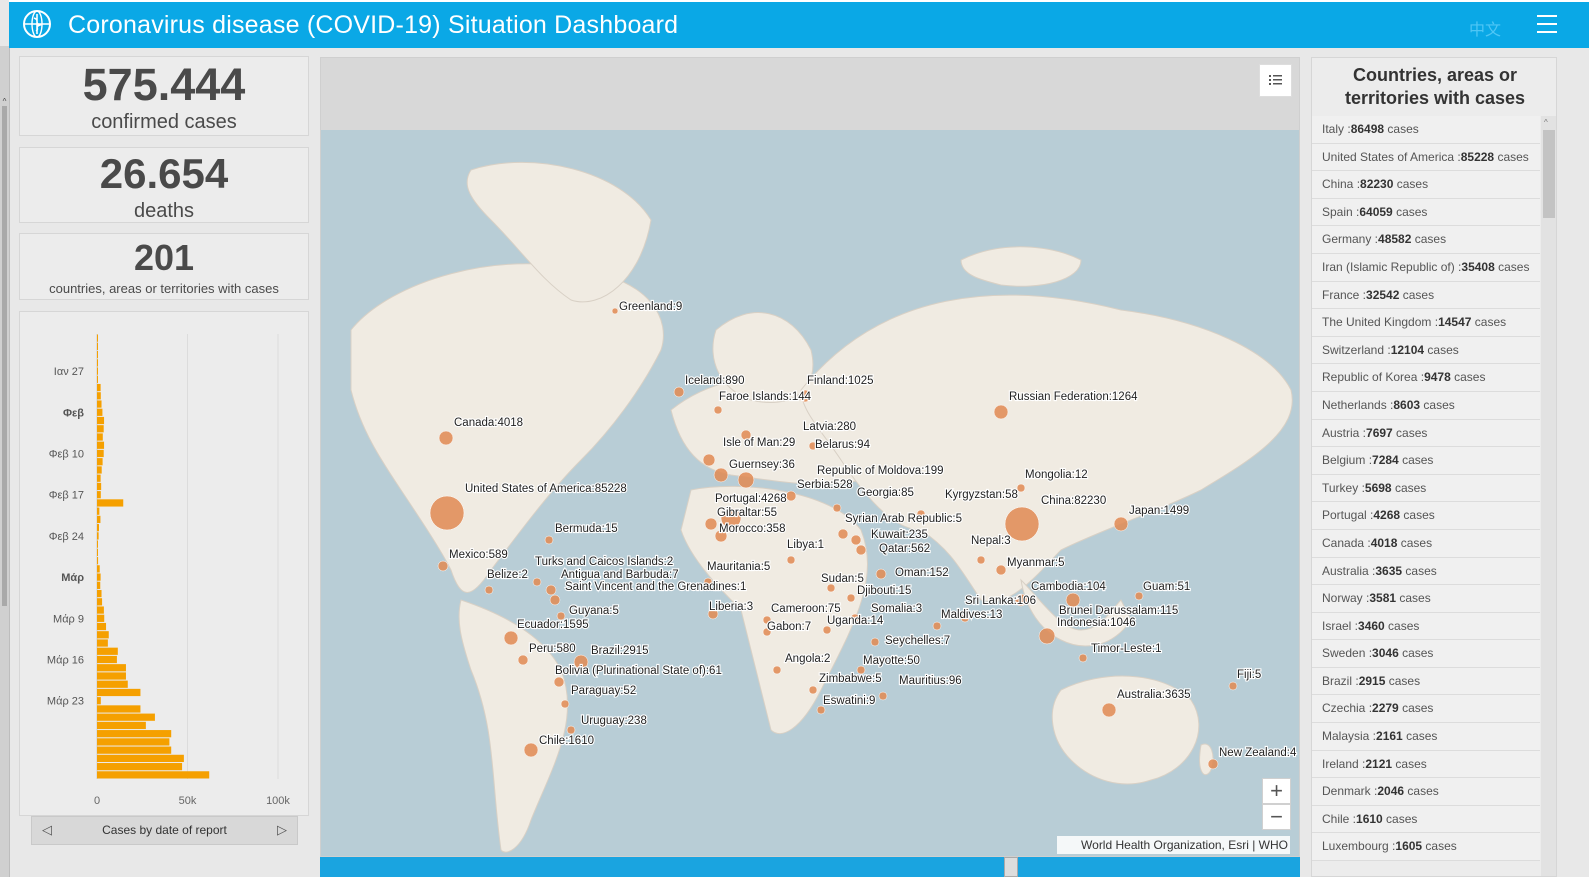 This screenshot has height=877, width=1589. Describe the element at coordinates (1426, 543) in the screenshot. I see `country-list-item: Canada :4018 cases` at that location.